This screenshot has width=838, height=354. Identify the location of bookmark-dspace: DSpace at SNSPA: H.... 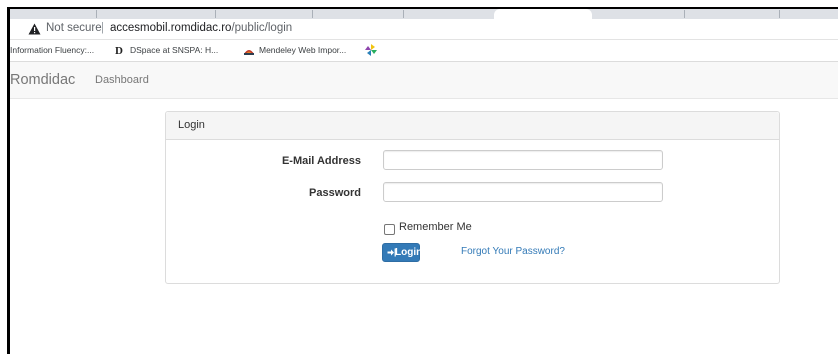
(174, 50).